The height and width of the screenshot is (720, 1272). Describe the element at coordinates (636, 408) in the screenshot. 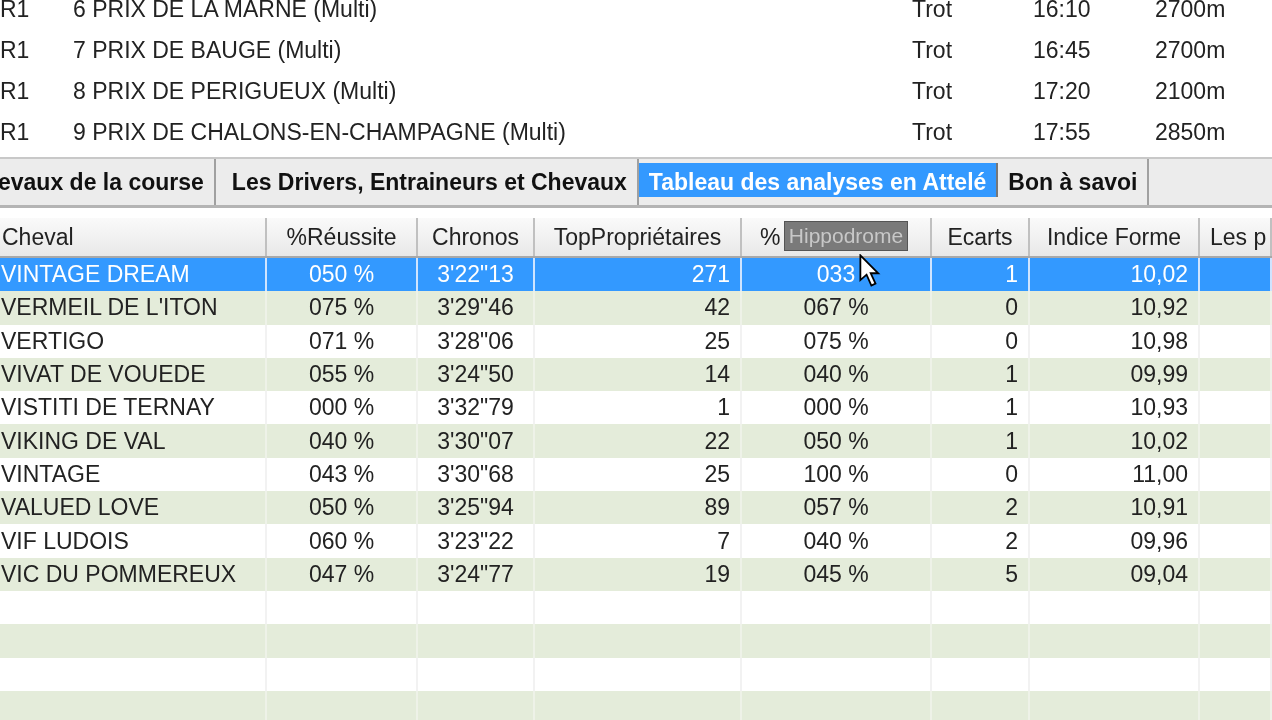

I see `table-row: VISTITI DE TERNAY 000 % 3'32"79 1 000 % 1 10,93` at that location.